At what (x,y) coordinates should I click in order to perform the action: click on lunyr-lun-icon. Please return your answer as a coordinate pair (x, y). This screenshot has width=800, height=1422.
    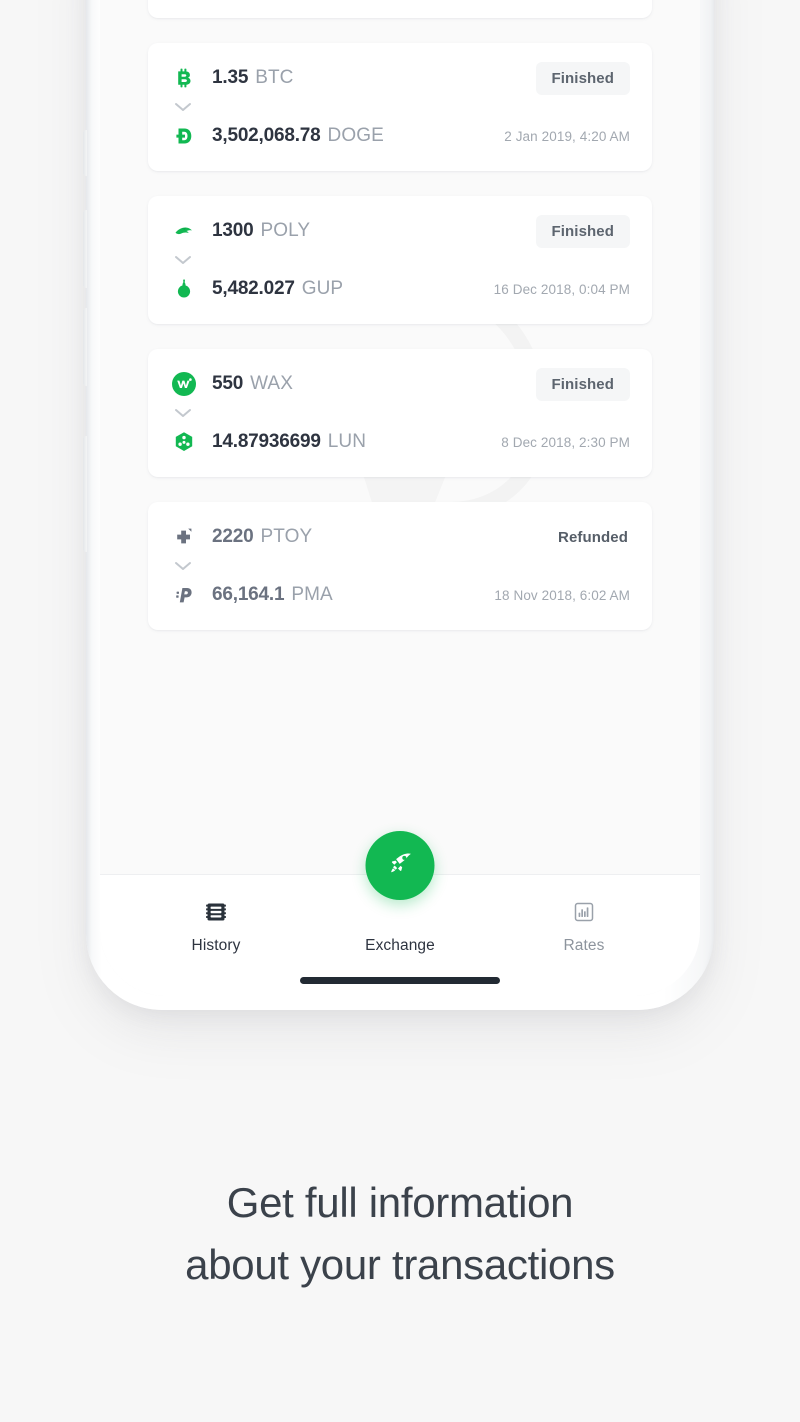
    Looking at the image, I should click on (184, 442).